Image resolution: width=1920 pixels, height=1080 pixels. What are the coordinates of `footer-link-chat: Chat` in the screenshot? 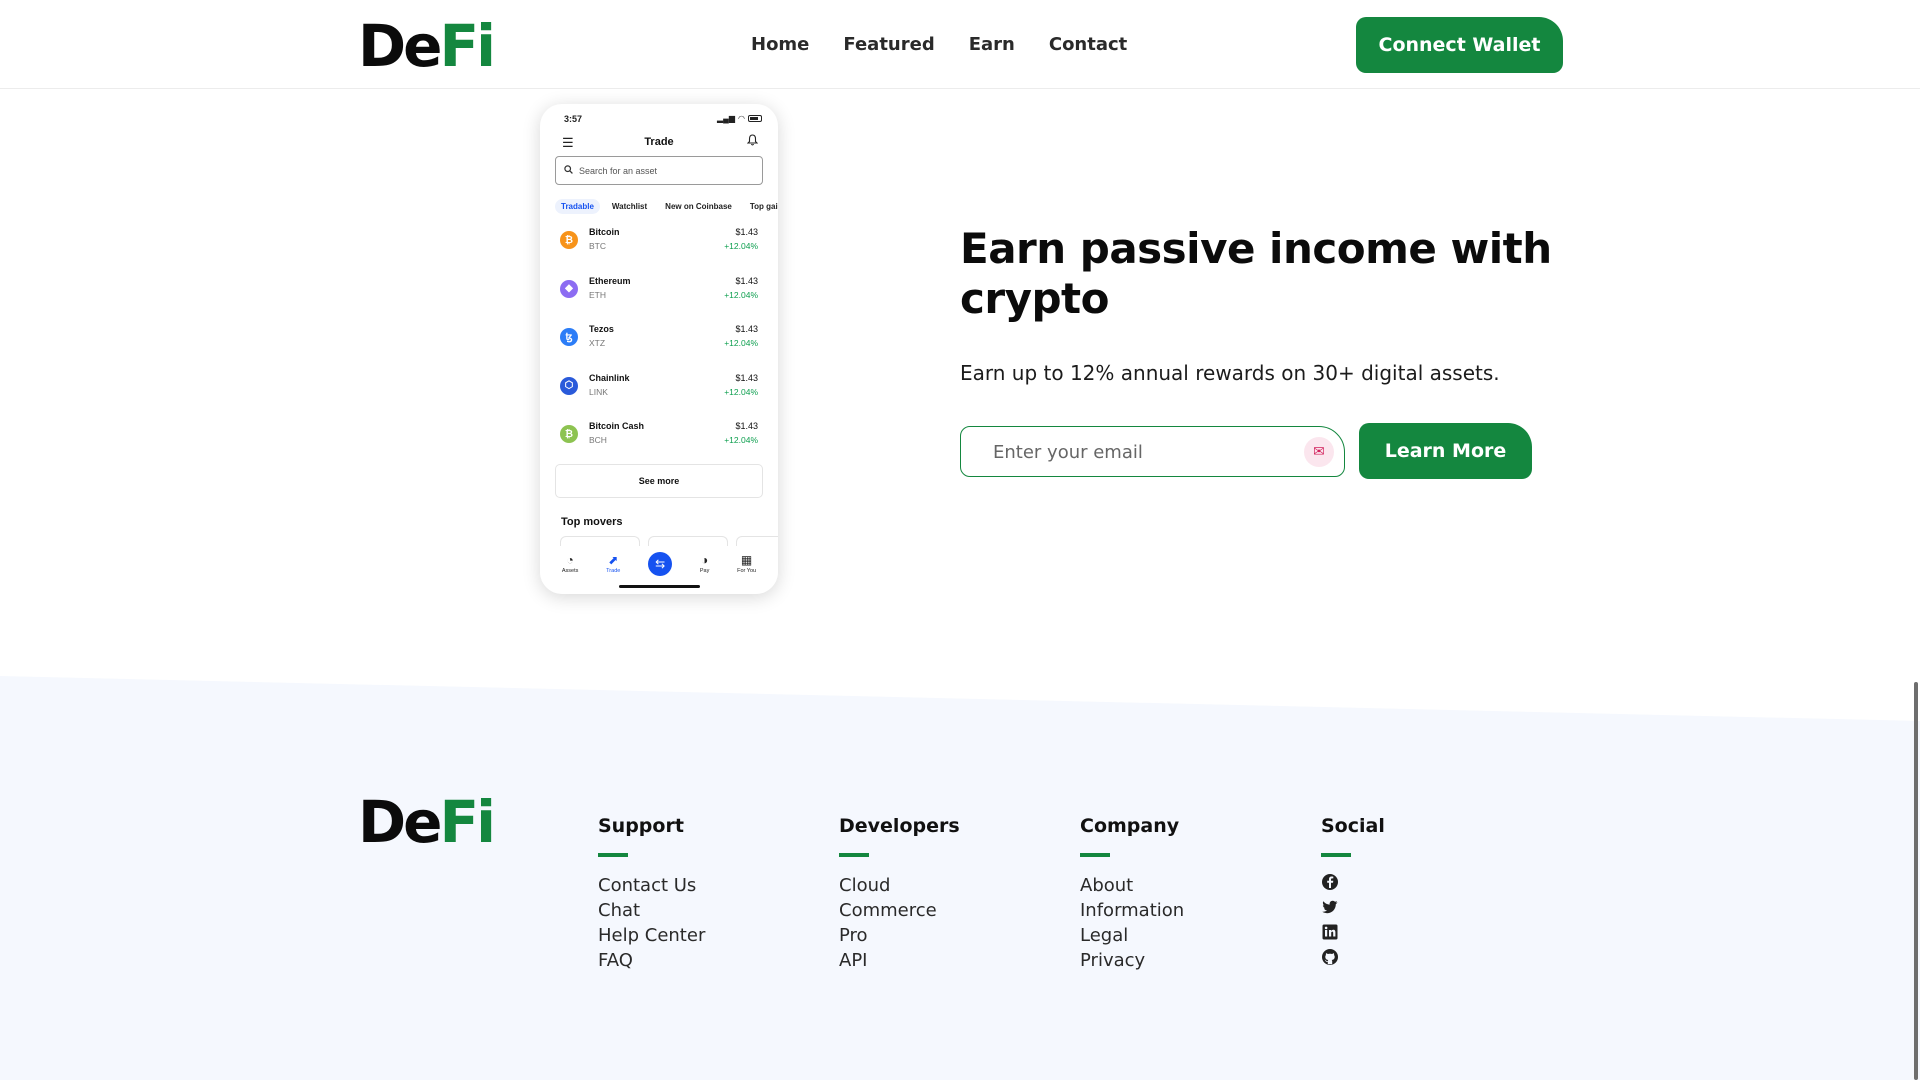 It's located at (651, 910).